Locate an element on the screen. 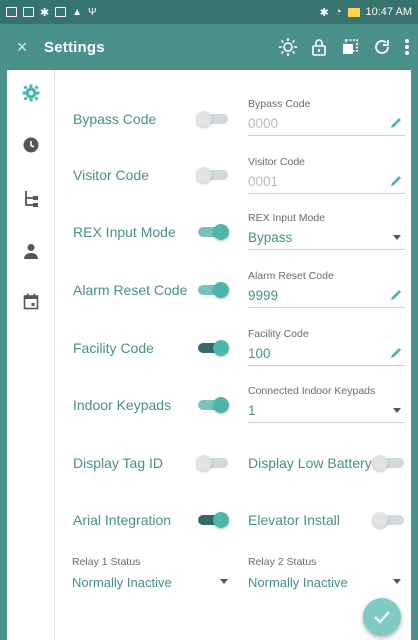 The height and width of the screenshot is (640, 418). visitor-code-field: Visitor Code 0001 is located at coordinates (326, 175).